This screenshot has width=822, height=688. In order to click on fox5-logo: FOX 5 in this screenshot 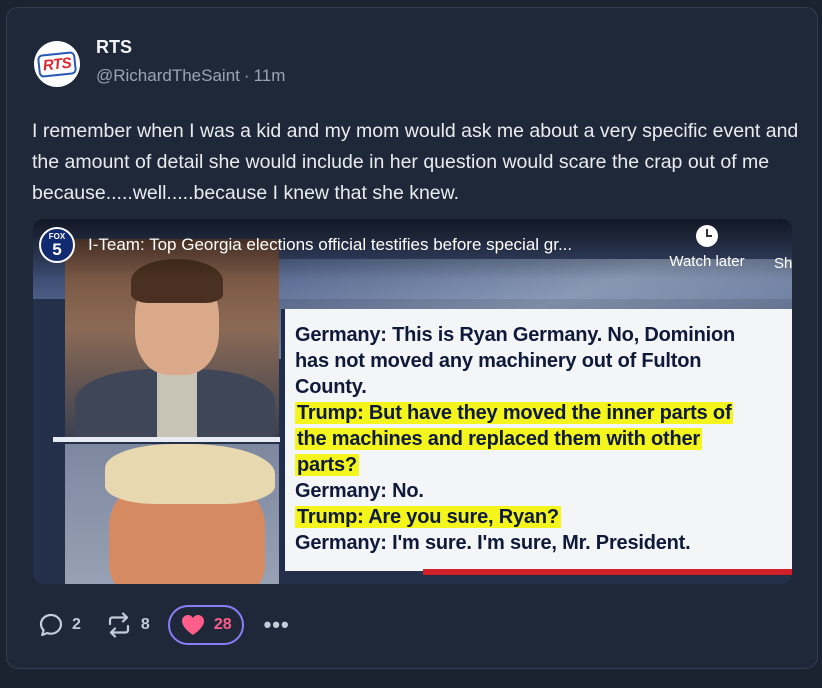, I will do `click(57, 245)`.